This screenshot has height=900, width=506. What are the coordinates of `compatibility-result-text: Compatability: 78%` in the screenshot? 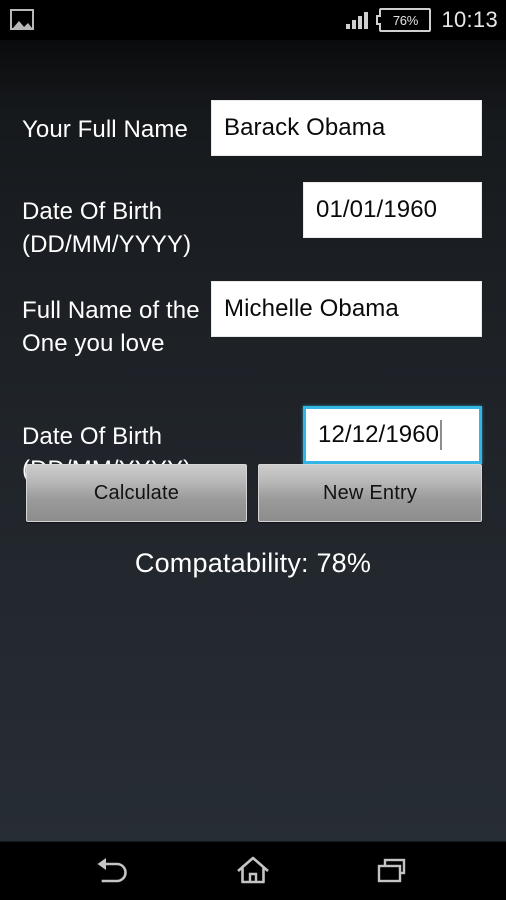 It's located at (253, 563).